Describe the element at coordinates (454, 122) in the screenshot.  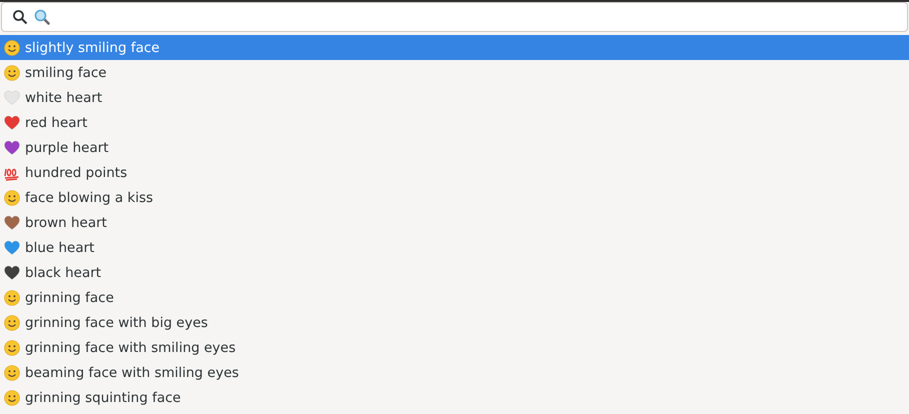
I see `result-item: red heart` at that location.